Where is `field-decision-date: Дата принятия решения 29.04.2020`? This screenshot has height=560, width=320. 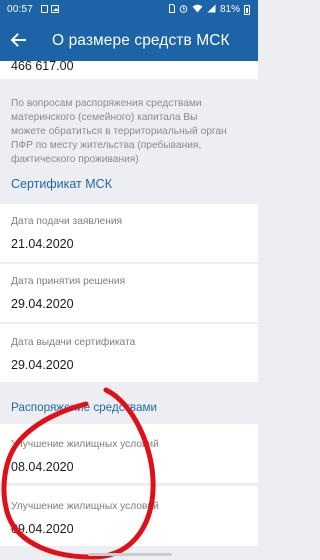
field-decision-date: Дата принятия решения 29.04.2020 is located at coordinates (129, 293).